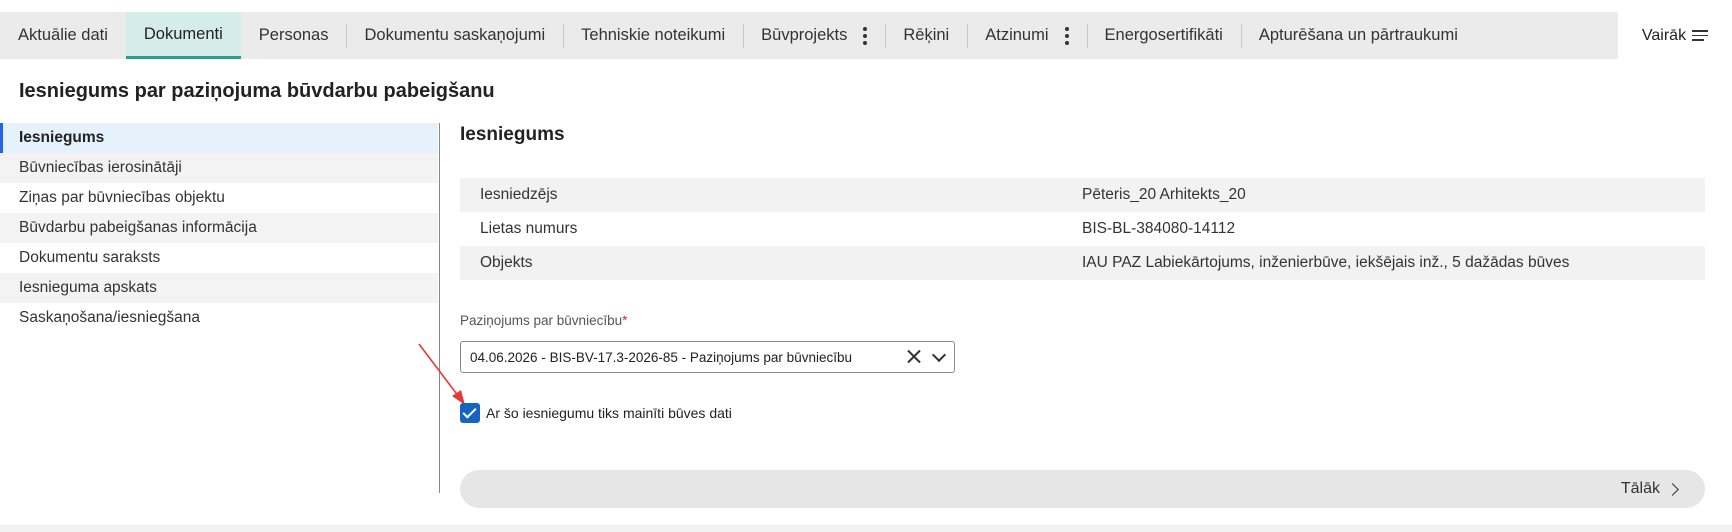  What do you see at coordinates (219, 288) in the screenshot?
I see `sidebar-item-iesnieguma-apskats: Iesnieguma apskats` at bounding box center [219, 288].